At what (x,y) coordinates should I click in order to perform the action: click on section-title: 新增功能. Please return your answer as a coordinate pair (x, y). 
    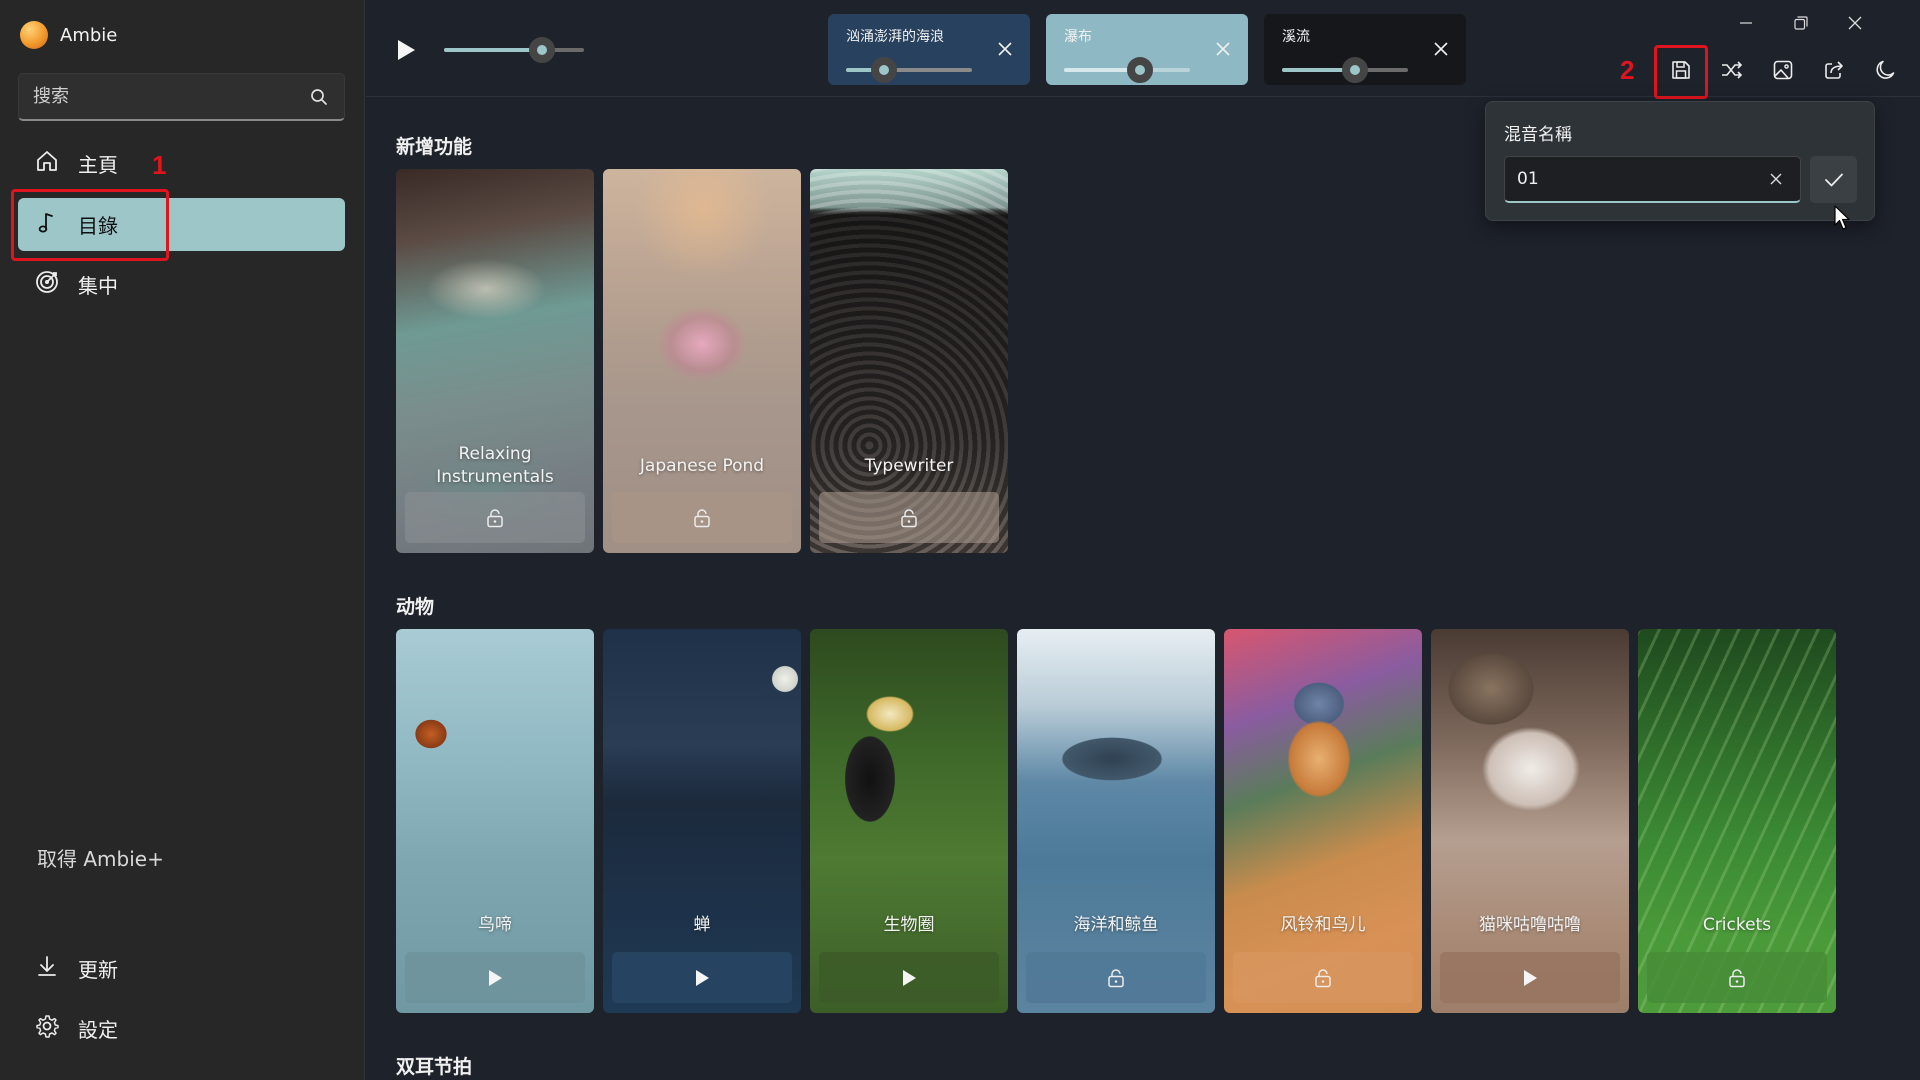
    Looking at the image, I should click on (434, 147).